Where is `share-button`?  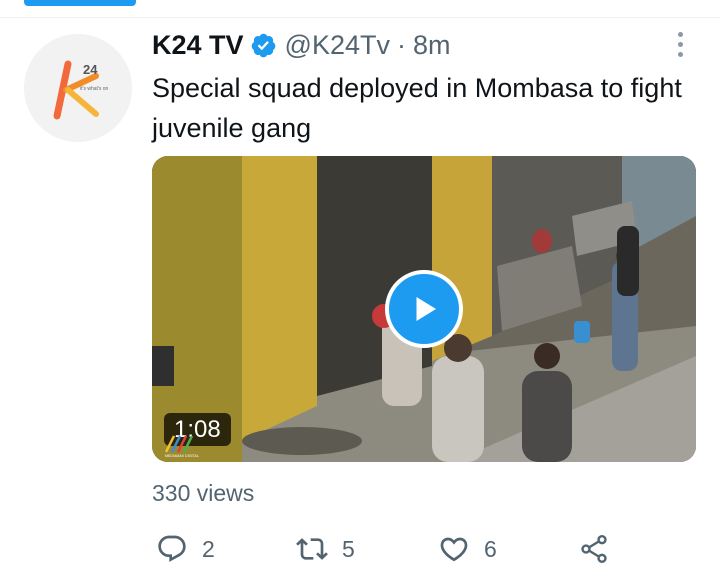
share-button is located at coordinates (594, 549).